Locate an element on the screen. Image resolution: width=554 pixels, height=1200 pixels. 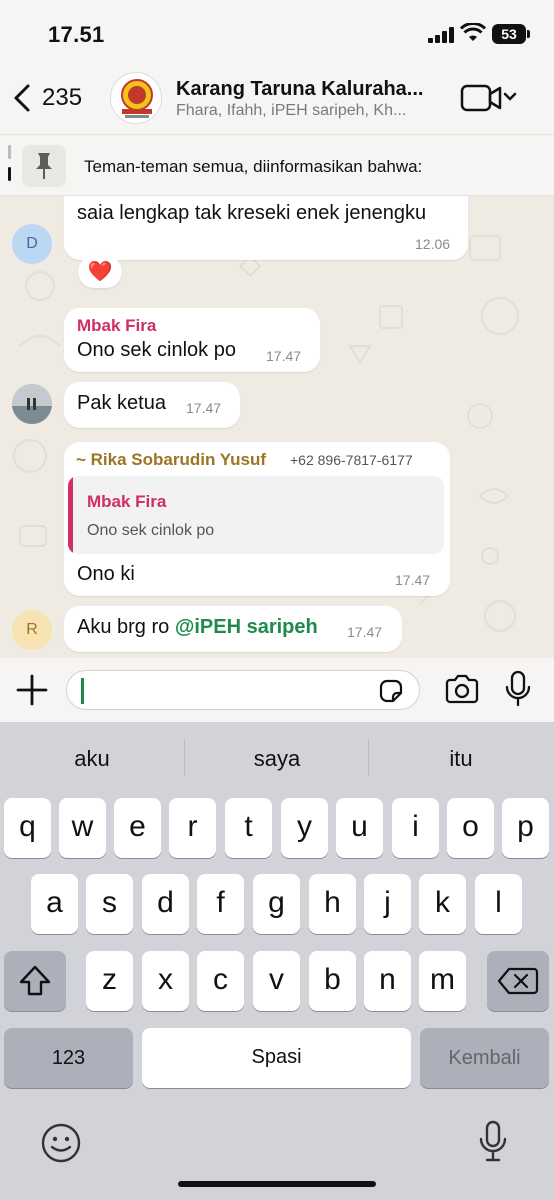
message-input is located at coordinates (243, 690).